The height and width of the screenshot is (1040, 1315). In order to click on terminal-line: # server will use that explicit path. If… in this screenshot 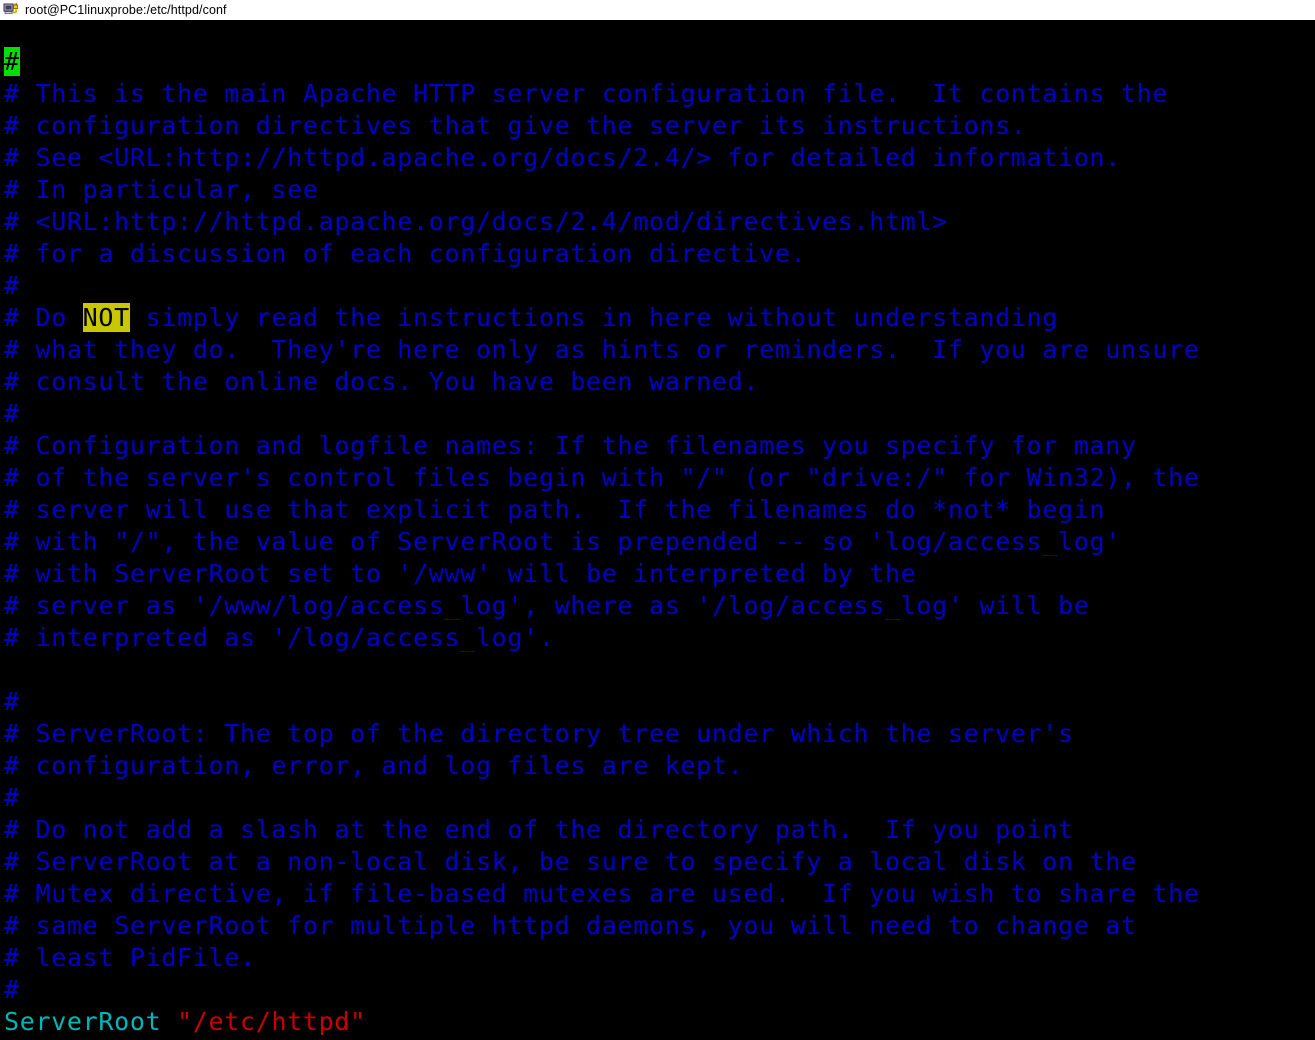, I will do `click(602, 510)`.